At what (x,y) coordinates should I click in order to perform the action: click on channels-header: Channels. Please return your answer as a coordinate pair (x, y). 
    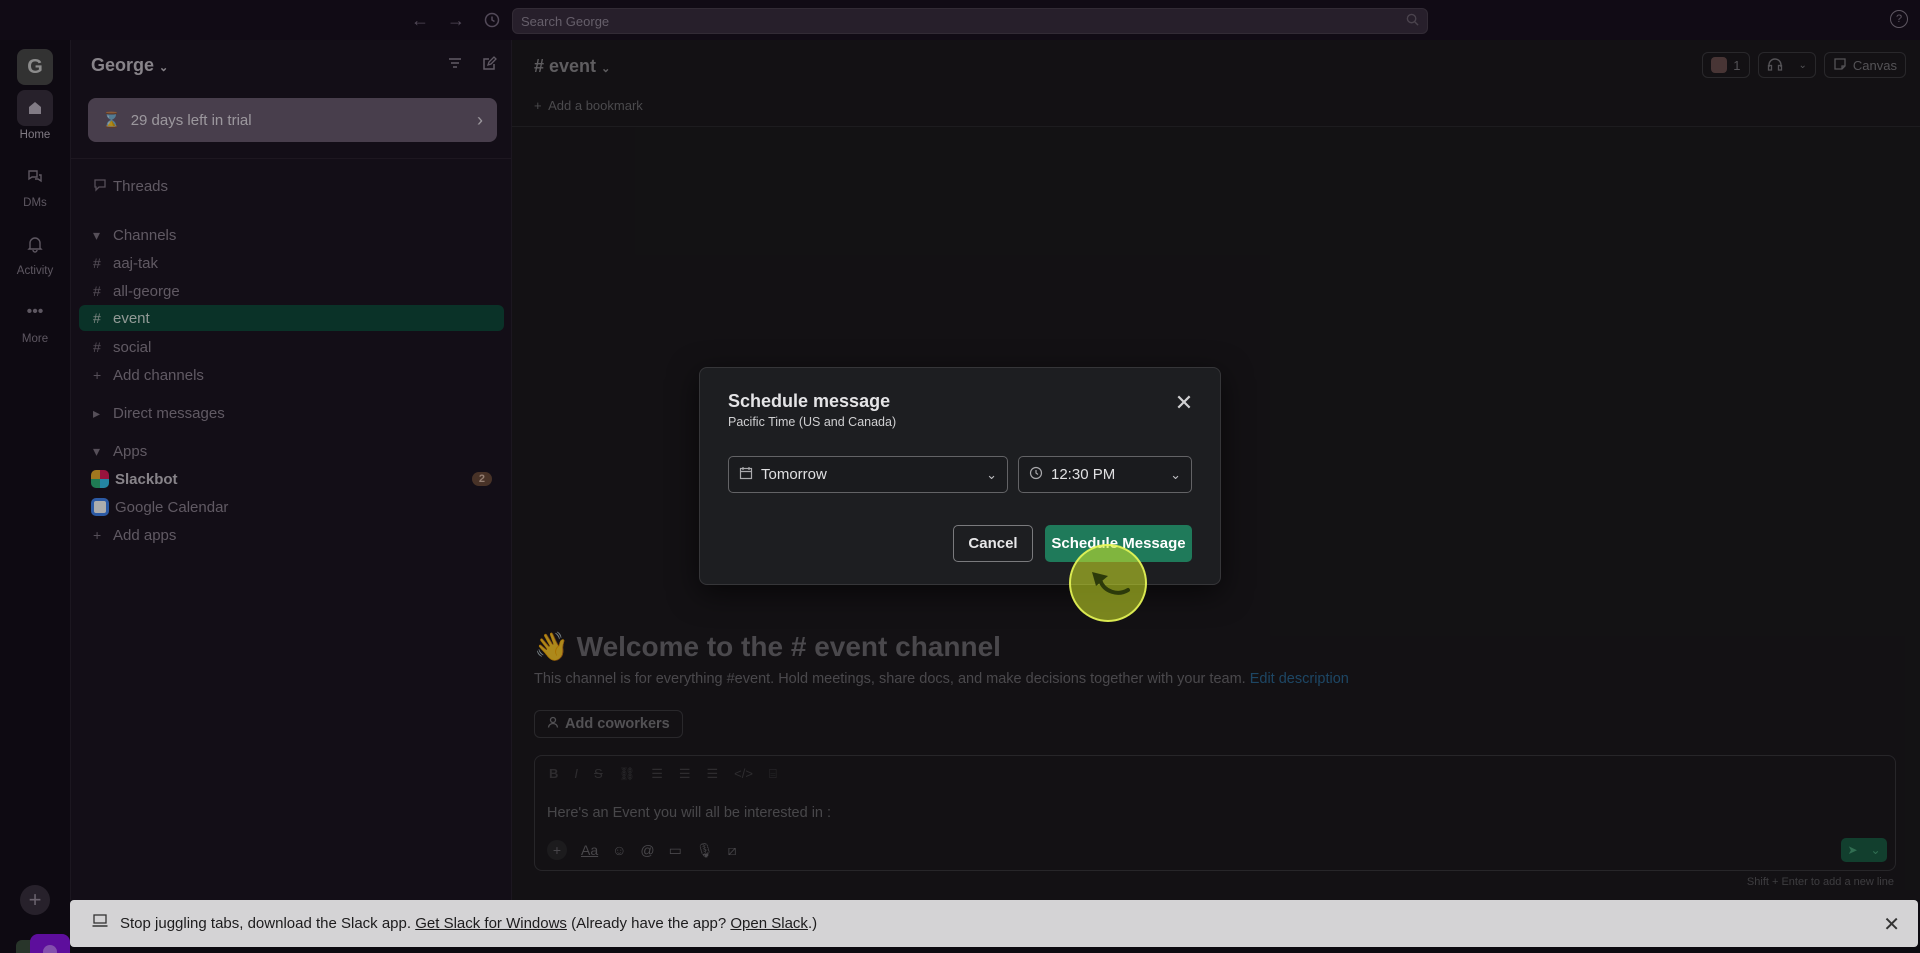
    Looking at the image, I should click on (145, 235).